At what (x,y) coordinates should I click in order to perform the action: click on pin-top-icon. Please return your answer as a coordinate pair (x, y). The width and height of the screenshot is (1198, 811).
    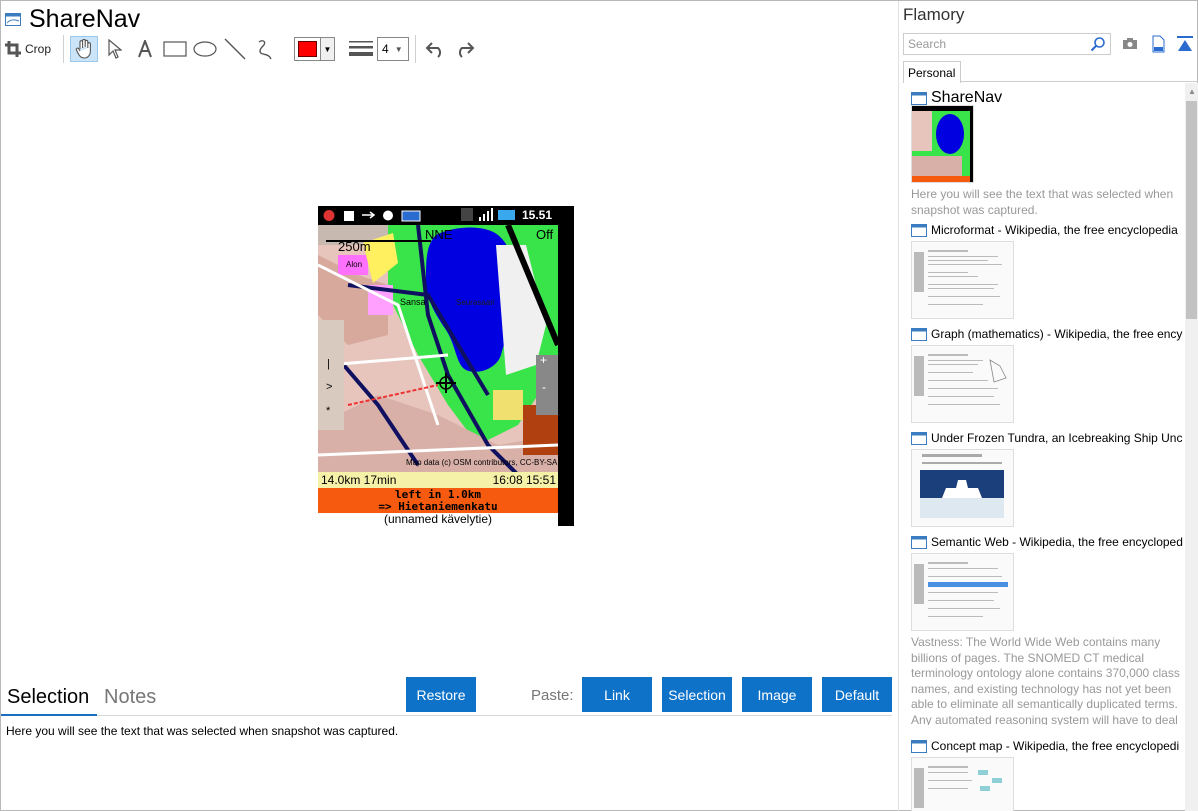
    Looking at the image, I should click on (1185, 44).